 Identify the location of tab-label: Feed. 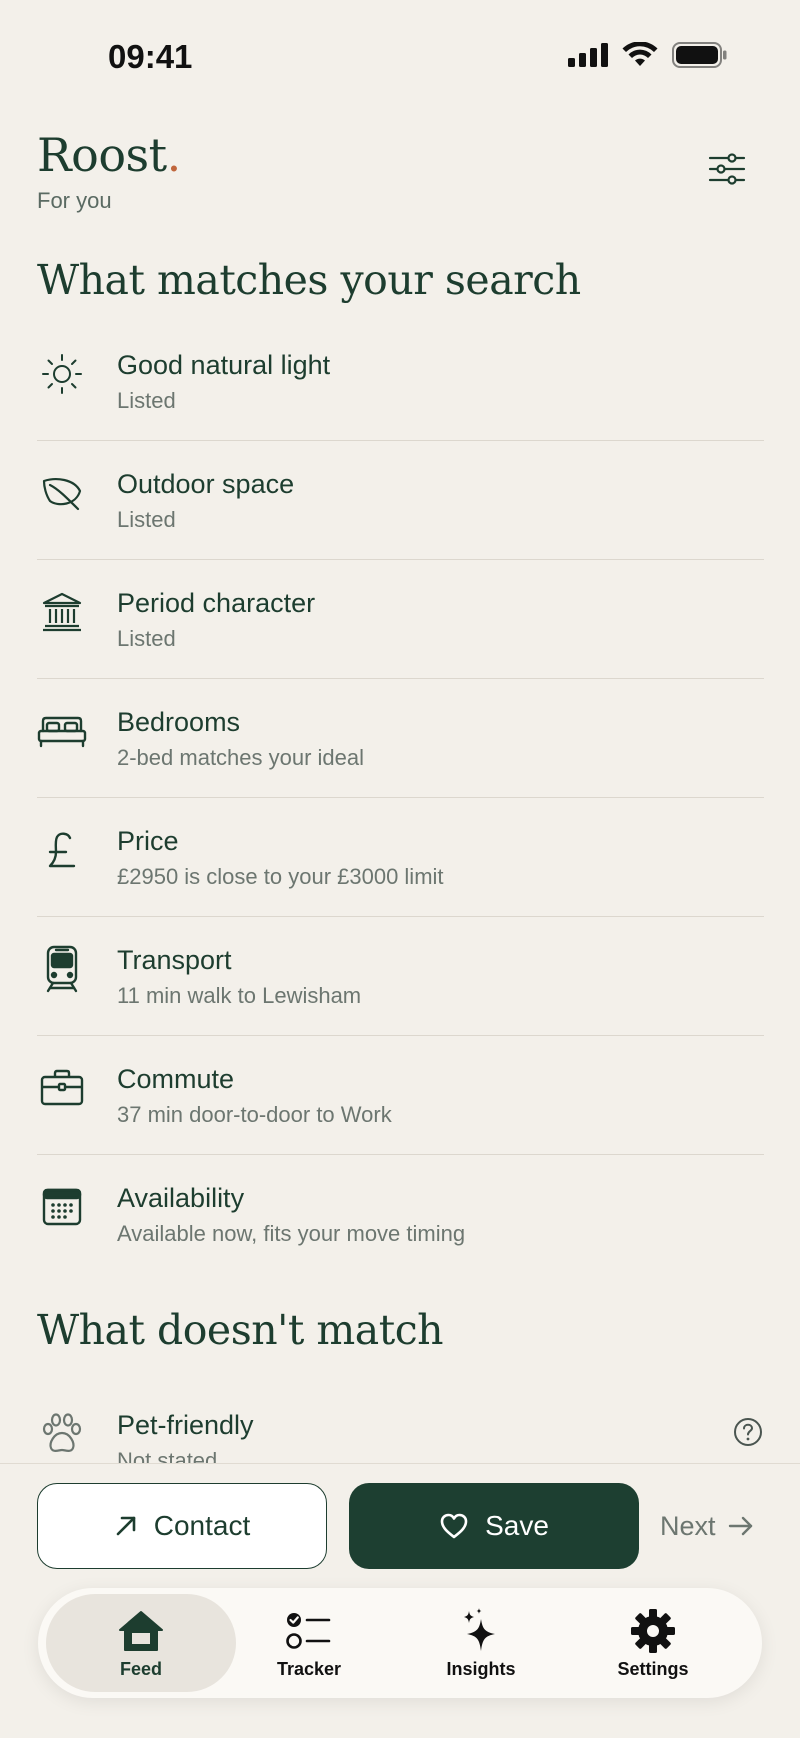
(140, 1668).